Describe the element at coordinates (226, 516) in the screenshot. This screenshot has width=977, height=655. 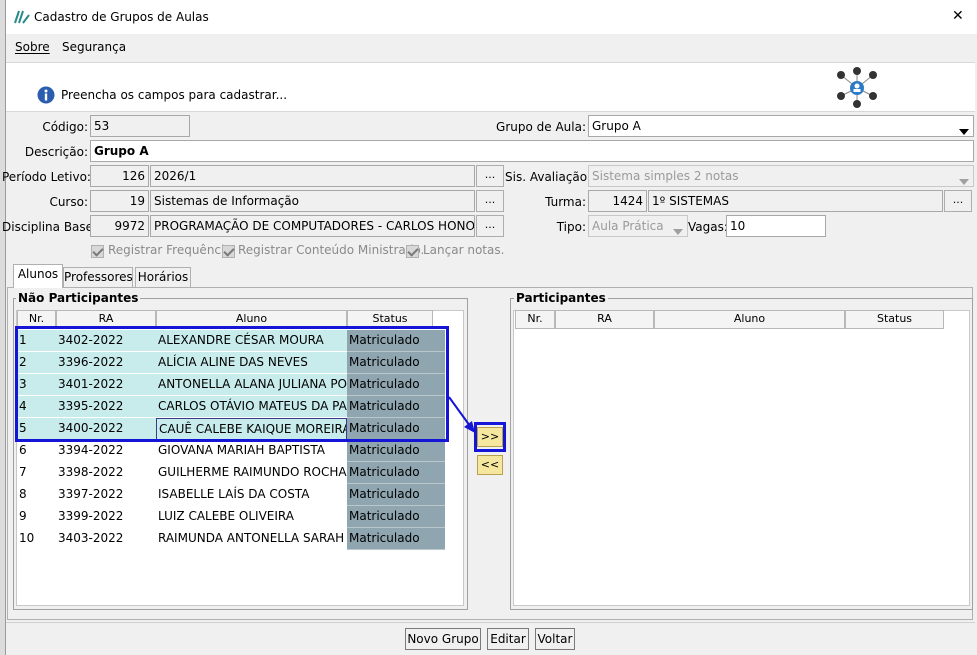
I see `table-cell-aluno: LUIZ CALEBE OLIVEIRA` at that location.